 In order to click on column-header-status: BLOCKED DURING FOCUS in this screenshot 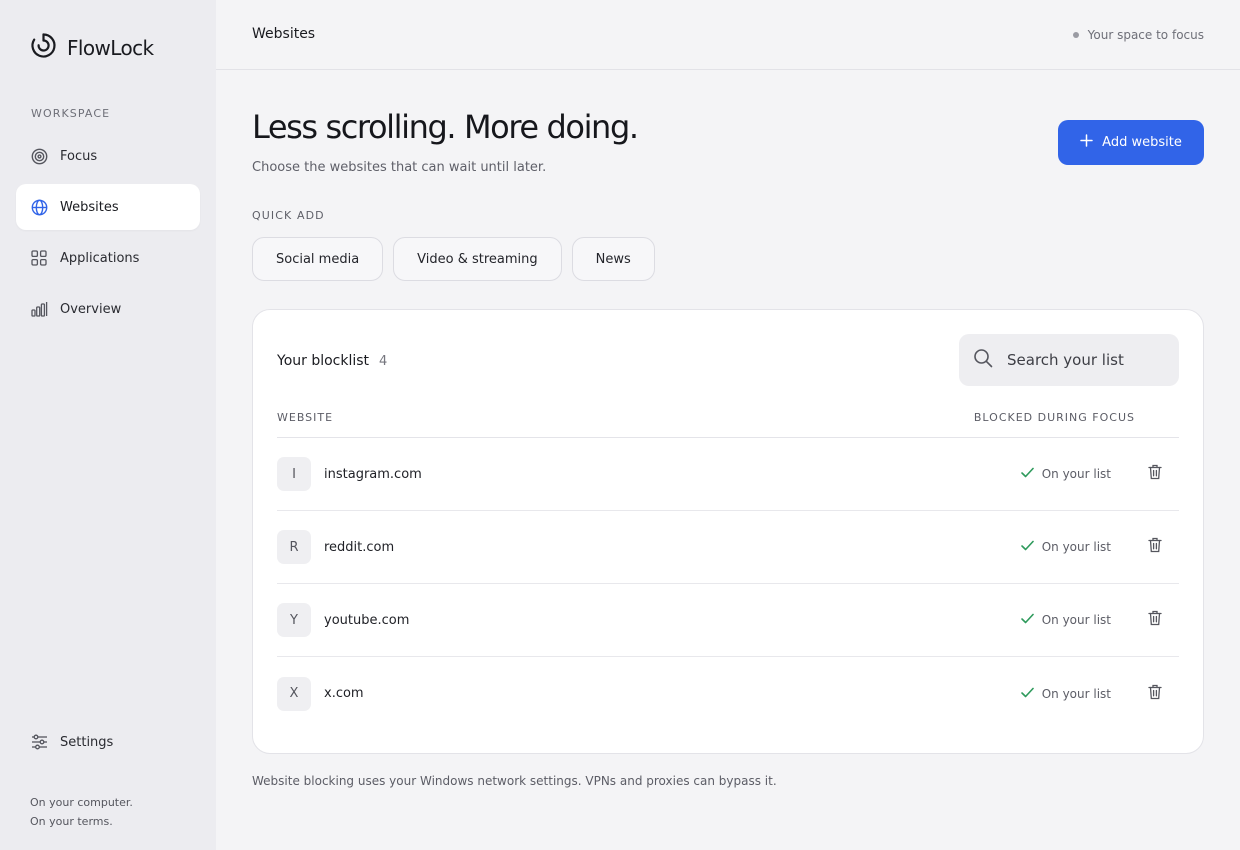, I will do `click(1054, 417)`.